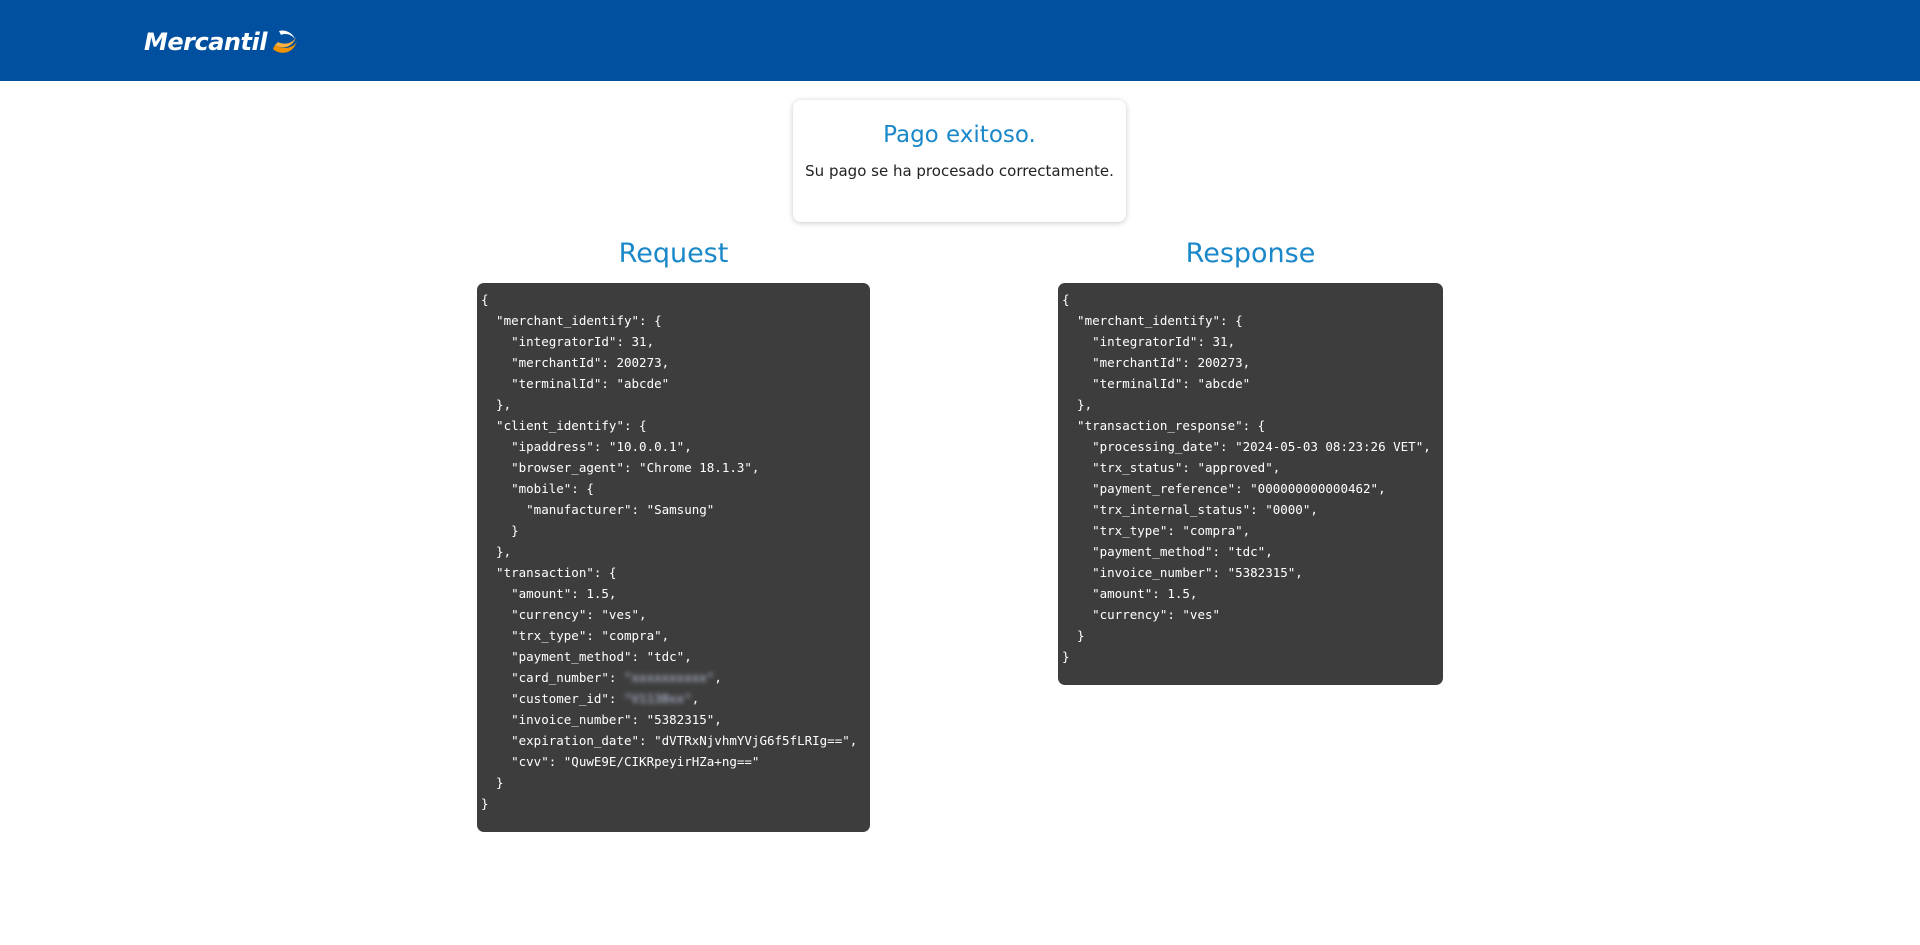 This screenshot has height=945, width=1920. I want to click on response-title: Response, so click(1250, 253).